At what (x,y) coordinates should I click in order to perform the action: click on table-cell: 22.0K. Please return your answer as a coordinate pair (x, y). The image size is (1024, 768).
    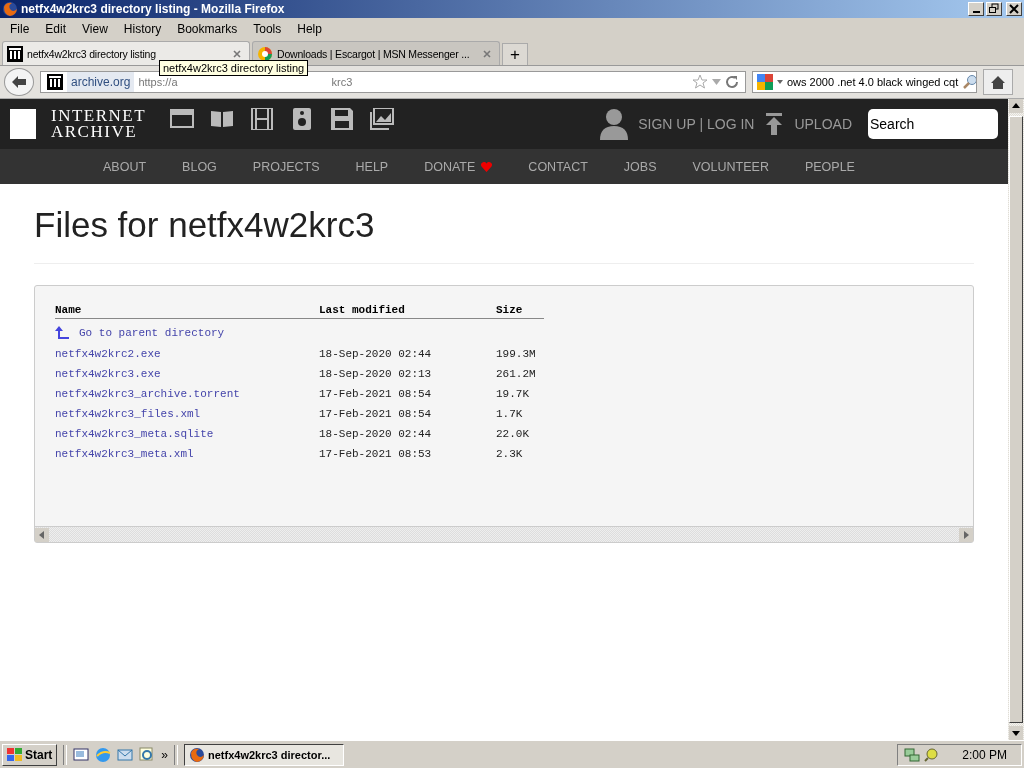
    Looking at the image, I should click on (512, 434).